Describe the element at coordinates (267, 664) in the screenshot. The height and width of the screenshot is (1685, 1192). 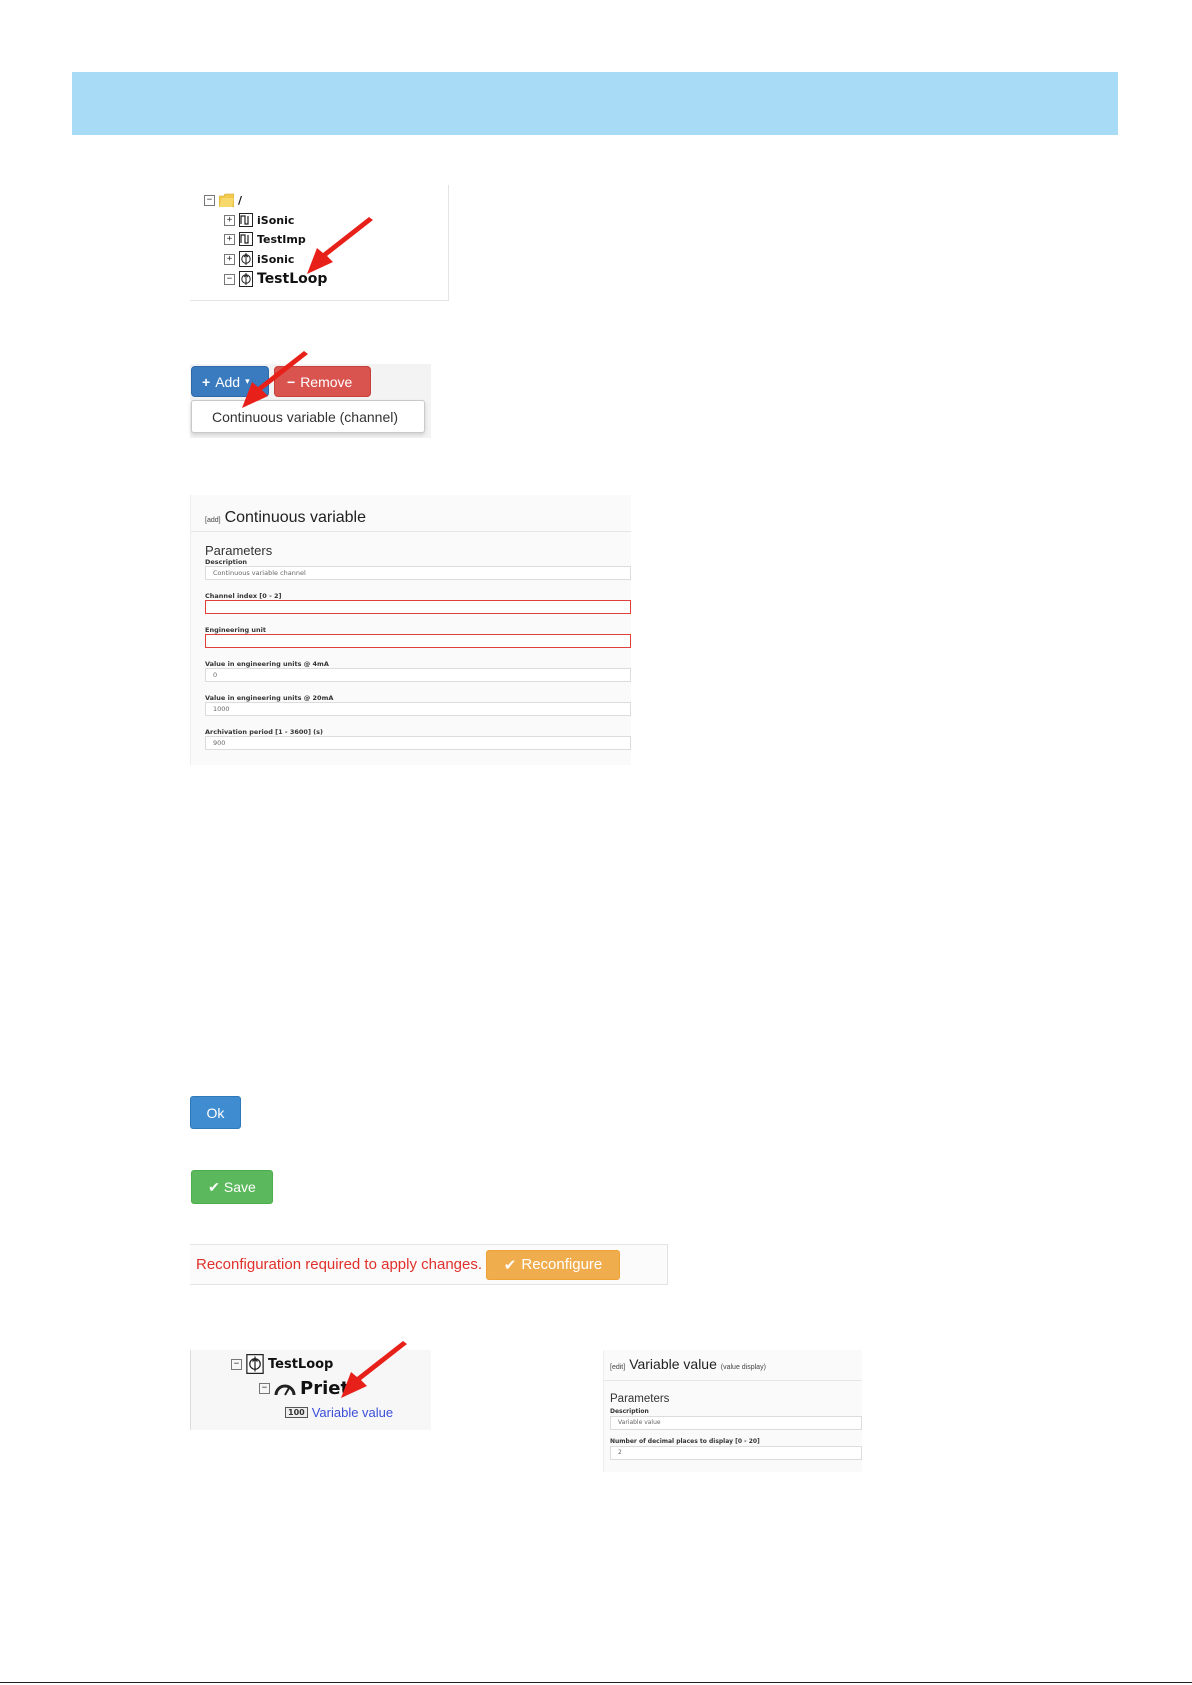
I see `field-label: Value in engineering units @ 4mA` at that location.